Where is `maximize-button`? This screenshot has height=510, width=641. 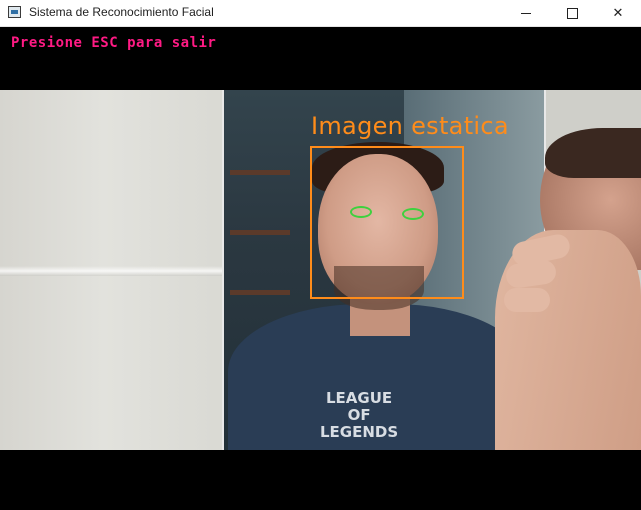
maximize-button is located at coordinates (572, 13).